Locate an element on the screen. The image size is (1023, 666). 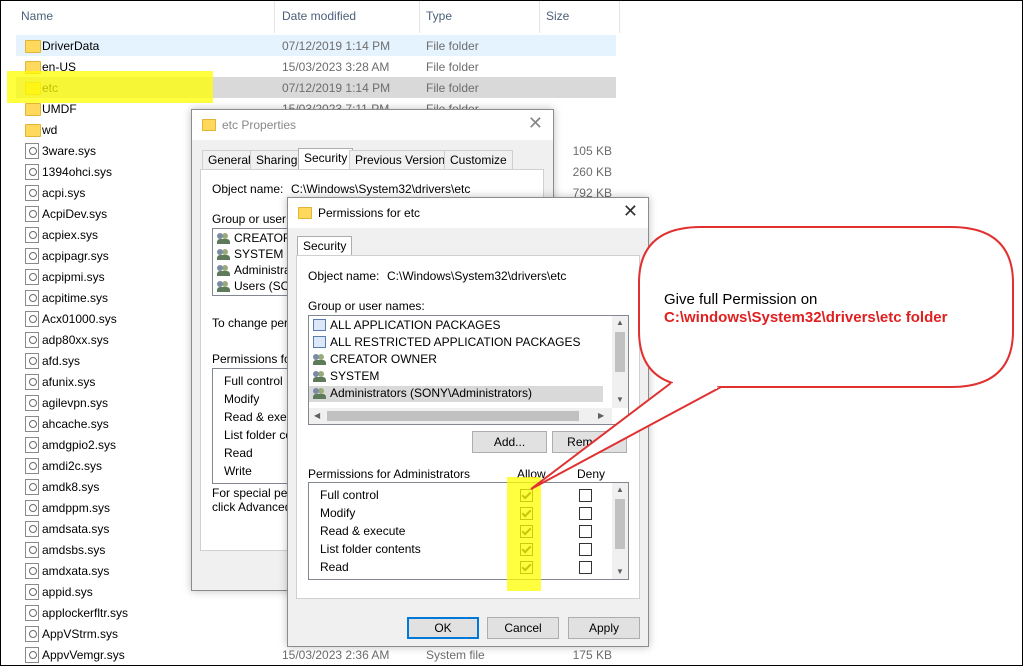
callout-line-2: C:\windows\System32\drivers\etc folder is located at coordinates (806, 317).